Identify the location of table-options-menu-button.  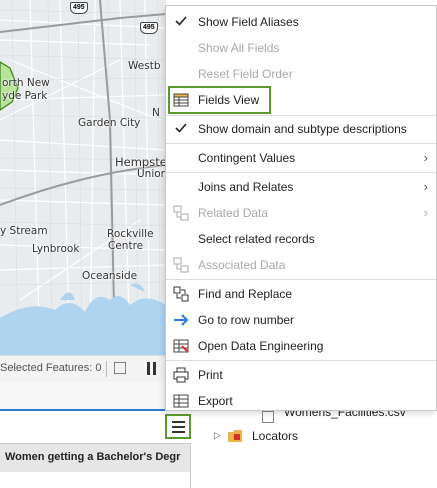
(178, 426).